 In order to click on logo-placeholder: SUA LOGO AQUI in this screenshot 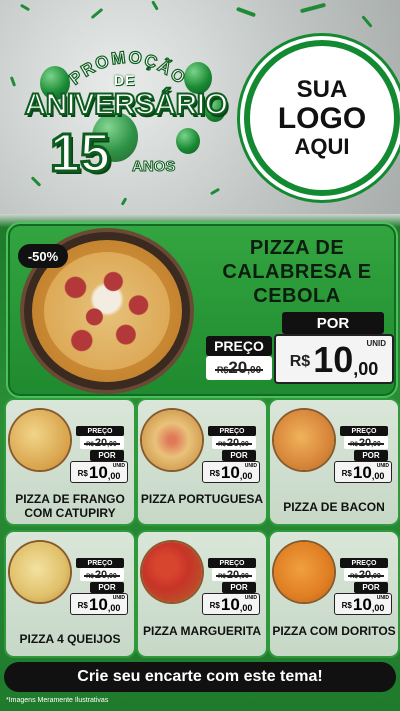, I will do `click(322, 118)`.